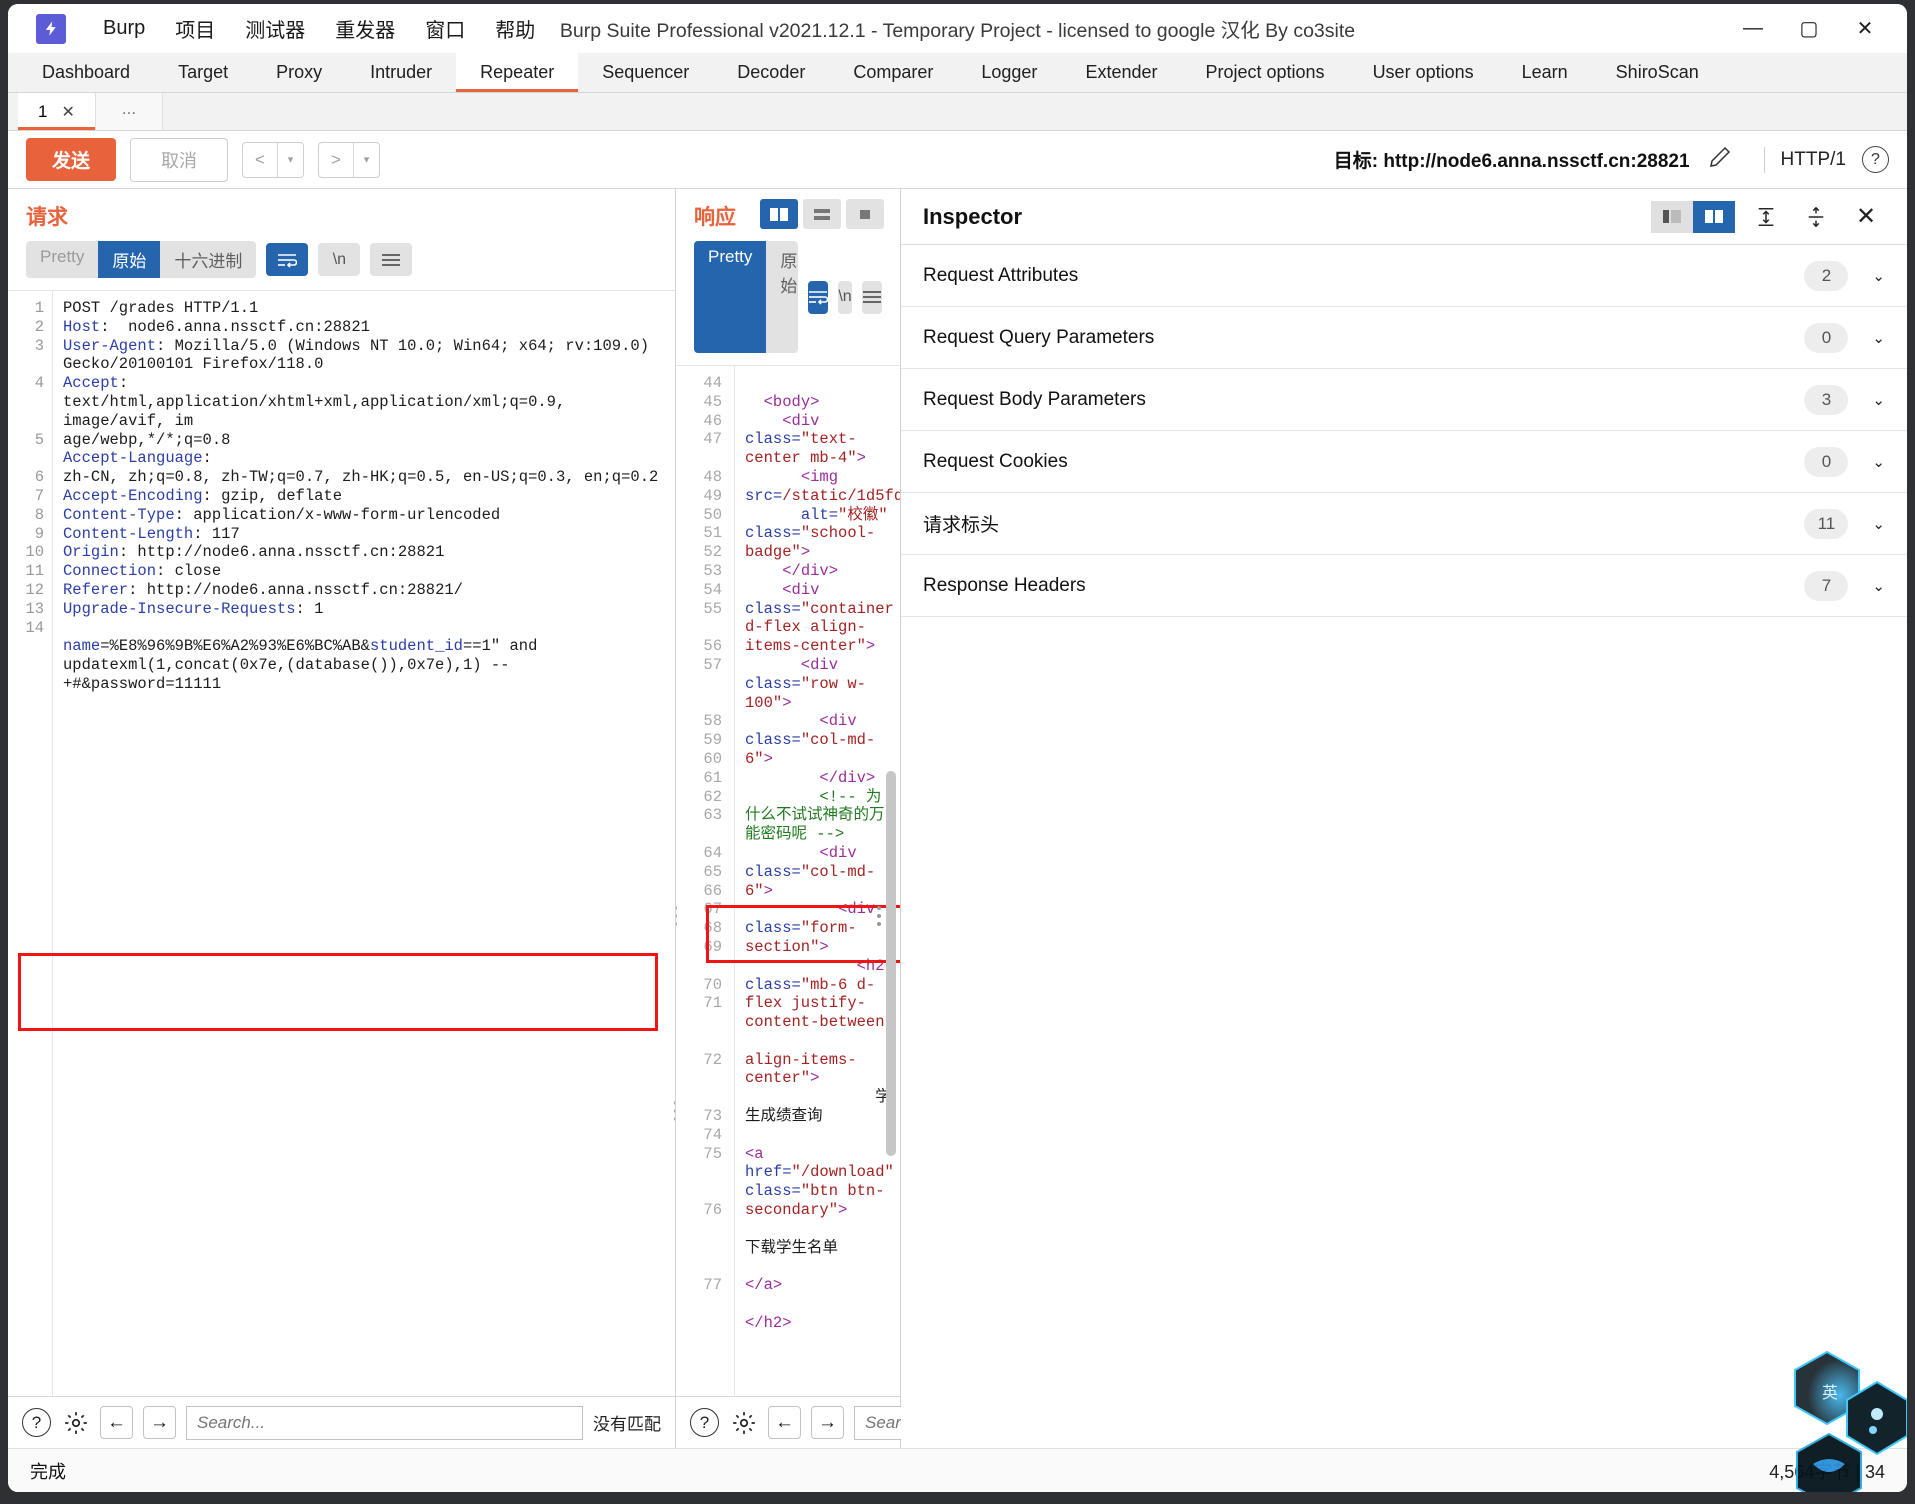 Image resolution: width=1915 pixels, height=1504 pixels. What do you see at coordinates (71, 159) in the screenshot?
I see `send-button: 发送` at bounding box center [71, 159].